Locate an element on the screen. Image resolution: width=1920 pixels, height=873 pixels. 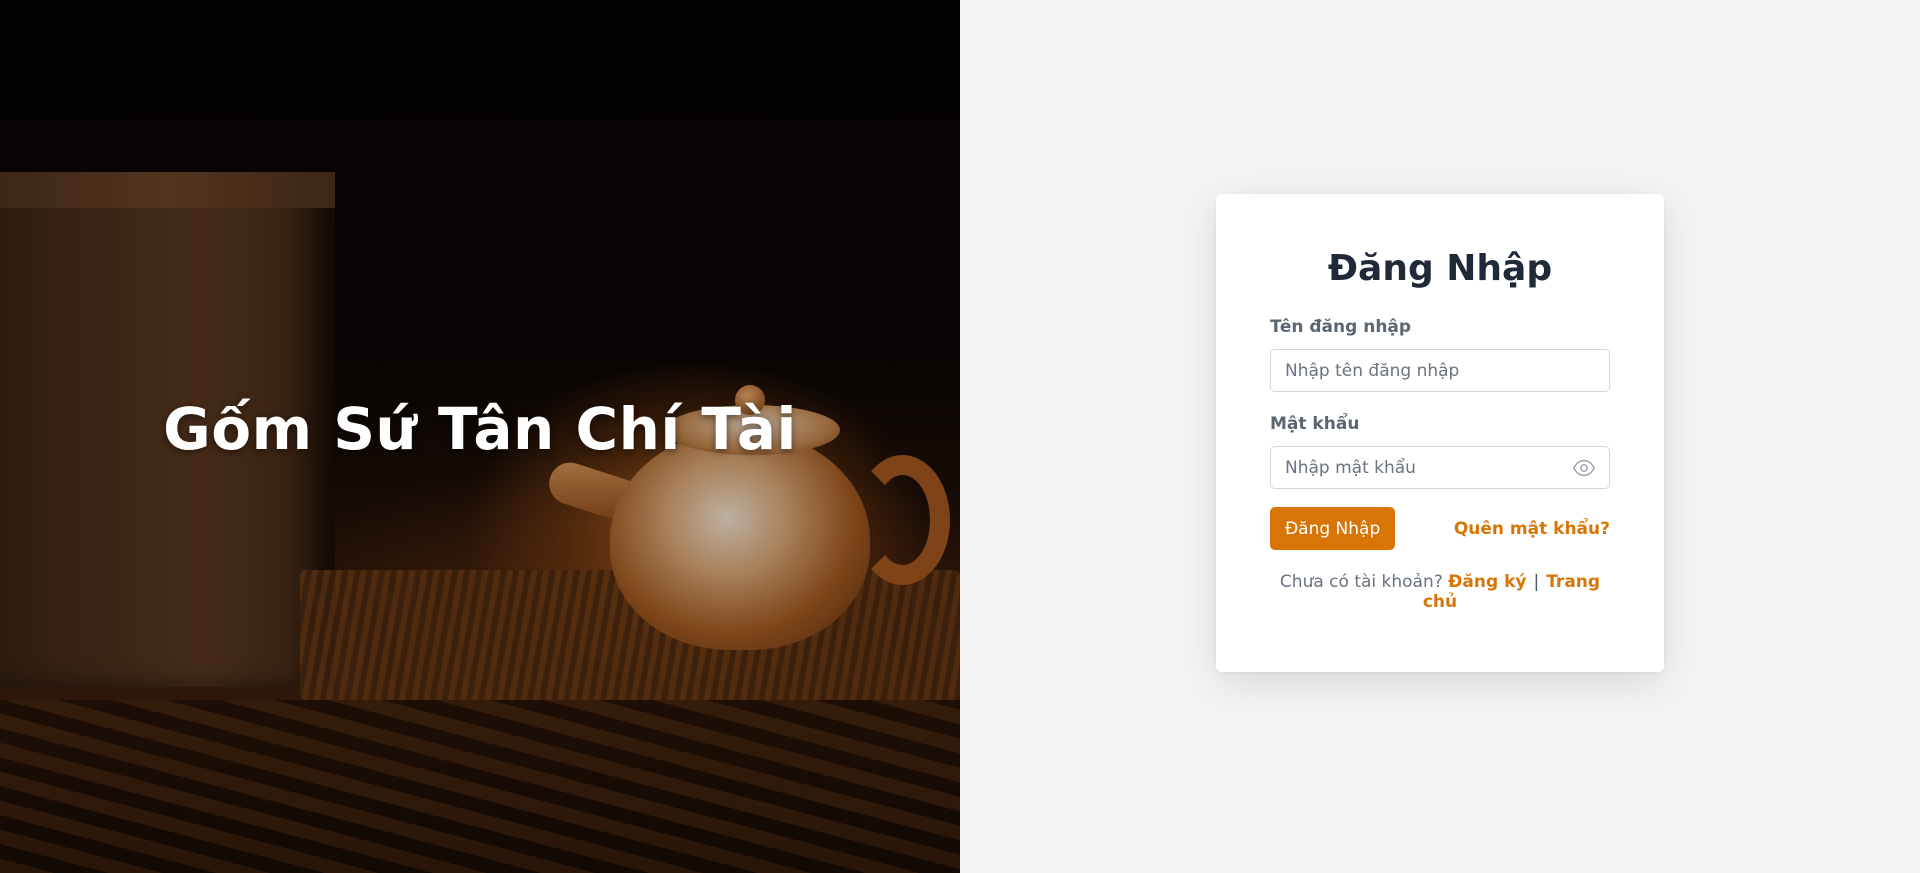
username-input is located at coordinates (1440, 370).